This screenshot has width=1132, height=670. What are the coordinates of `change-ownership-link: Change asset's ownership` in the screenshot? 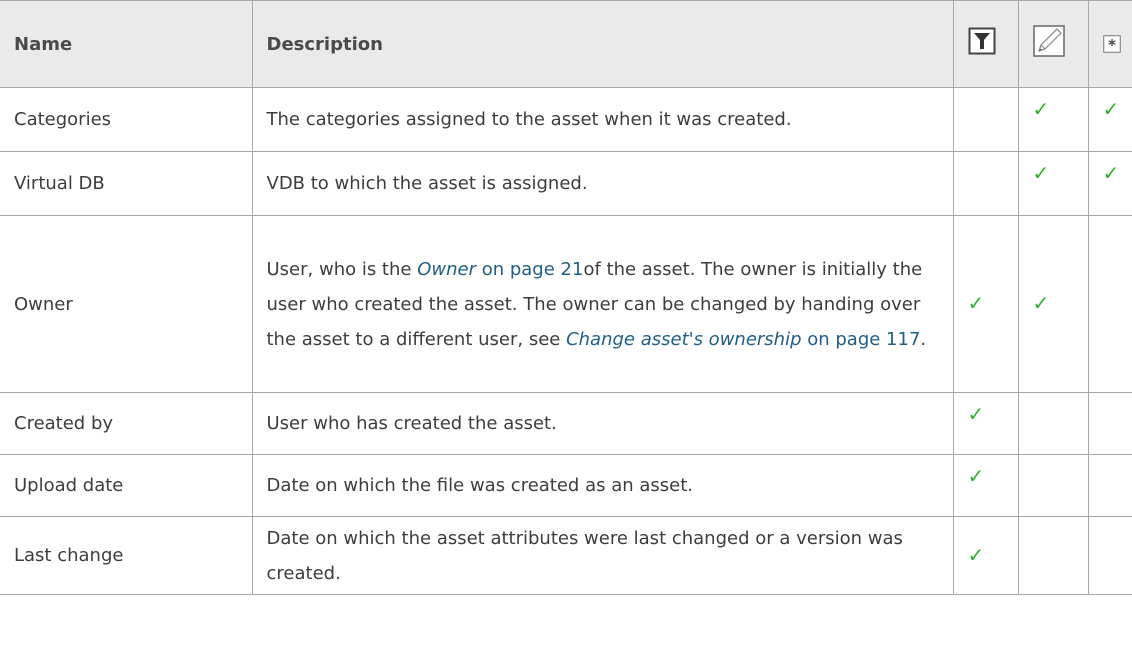 It's located at (683, 339).